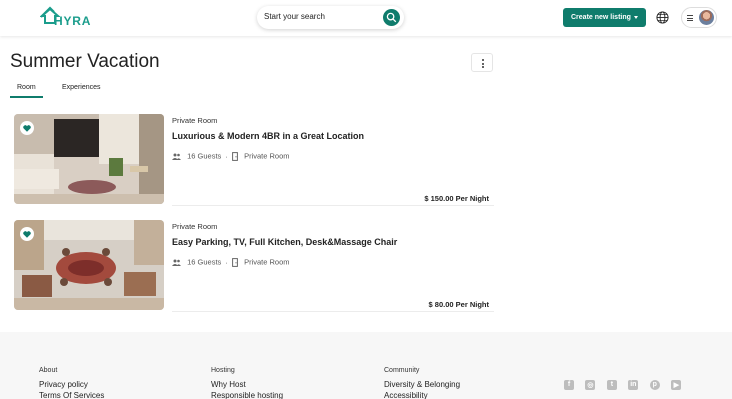 This screenshot has width=732, height=399. Describe the element at coordinates (482, 62) in the screenshot. I see `more-options-button` at that location.